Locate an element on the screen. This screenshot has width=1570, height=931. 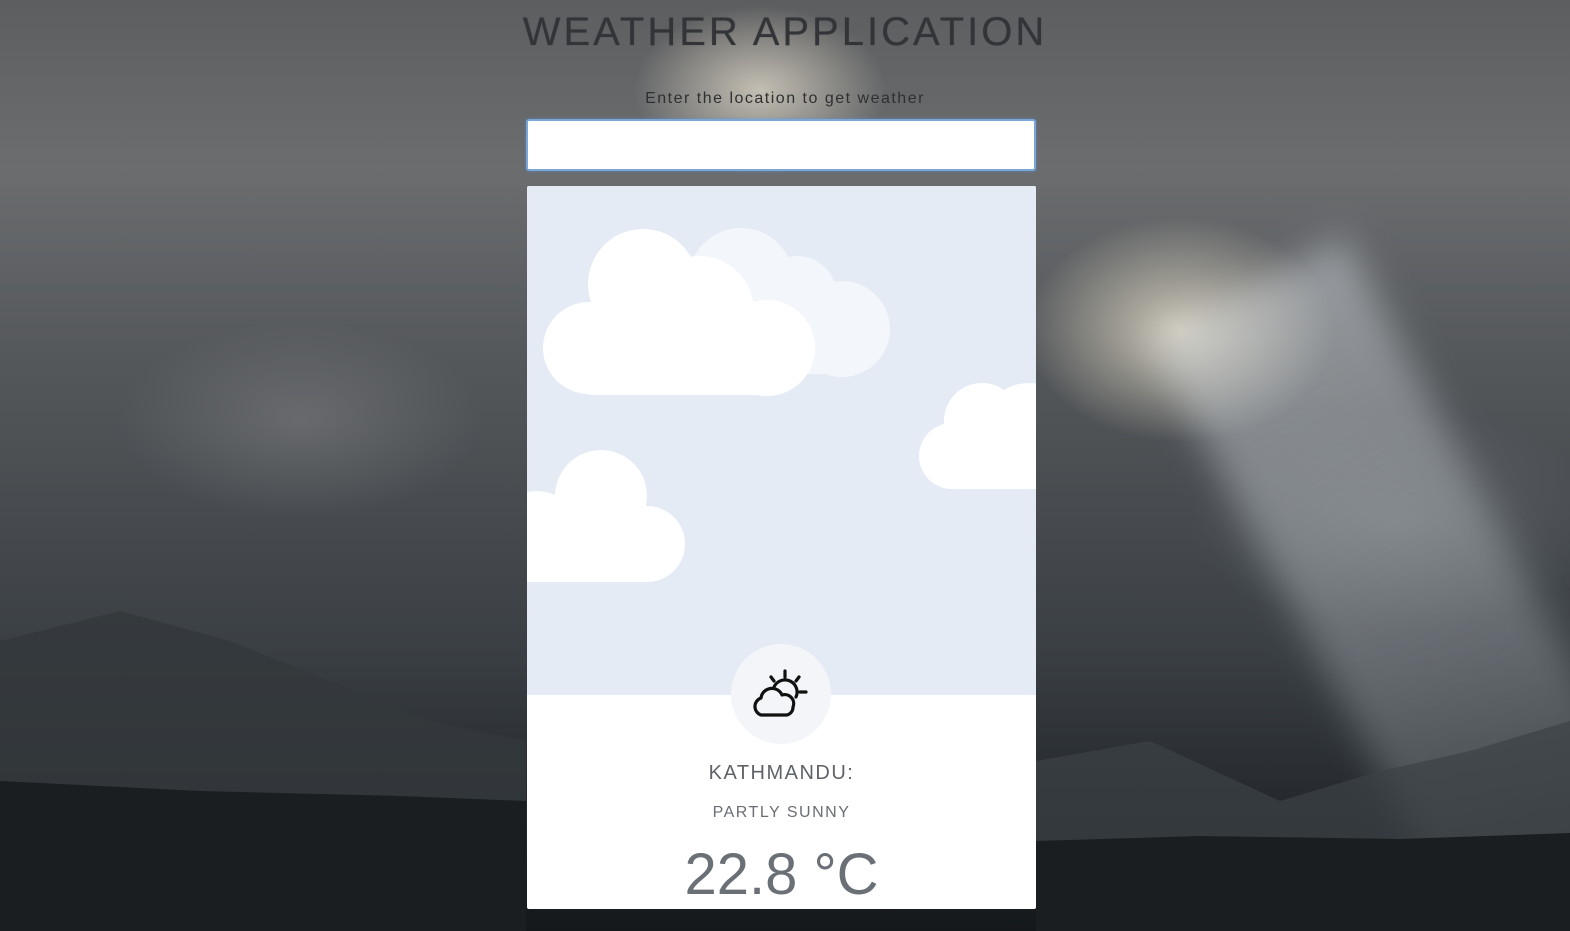
city-name: KATHMANDU: is located at coordinates (781, 773).